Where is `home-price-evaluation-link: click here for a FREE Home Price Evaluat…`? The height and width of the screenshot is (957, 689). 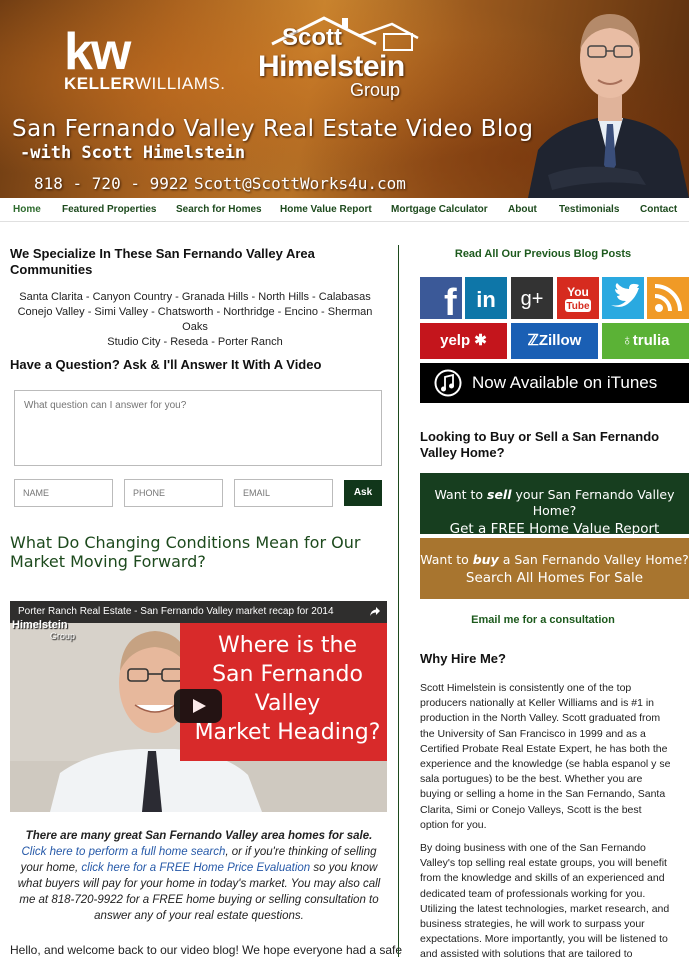 home-price-evaluation-link: click here for a FREE Home Price Evaluat… is located at coordinates (195, 868).